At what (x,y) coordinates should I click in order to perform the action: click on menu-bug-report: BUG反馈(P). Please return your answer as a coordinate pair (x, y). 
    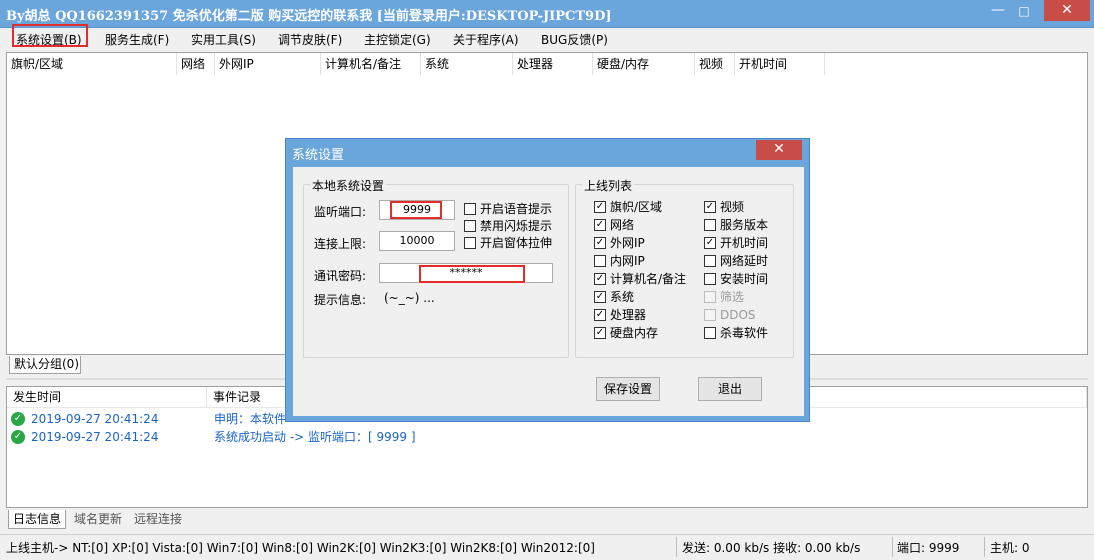
    Looking at the image, I should click on (574, 39).